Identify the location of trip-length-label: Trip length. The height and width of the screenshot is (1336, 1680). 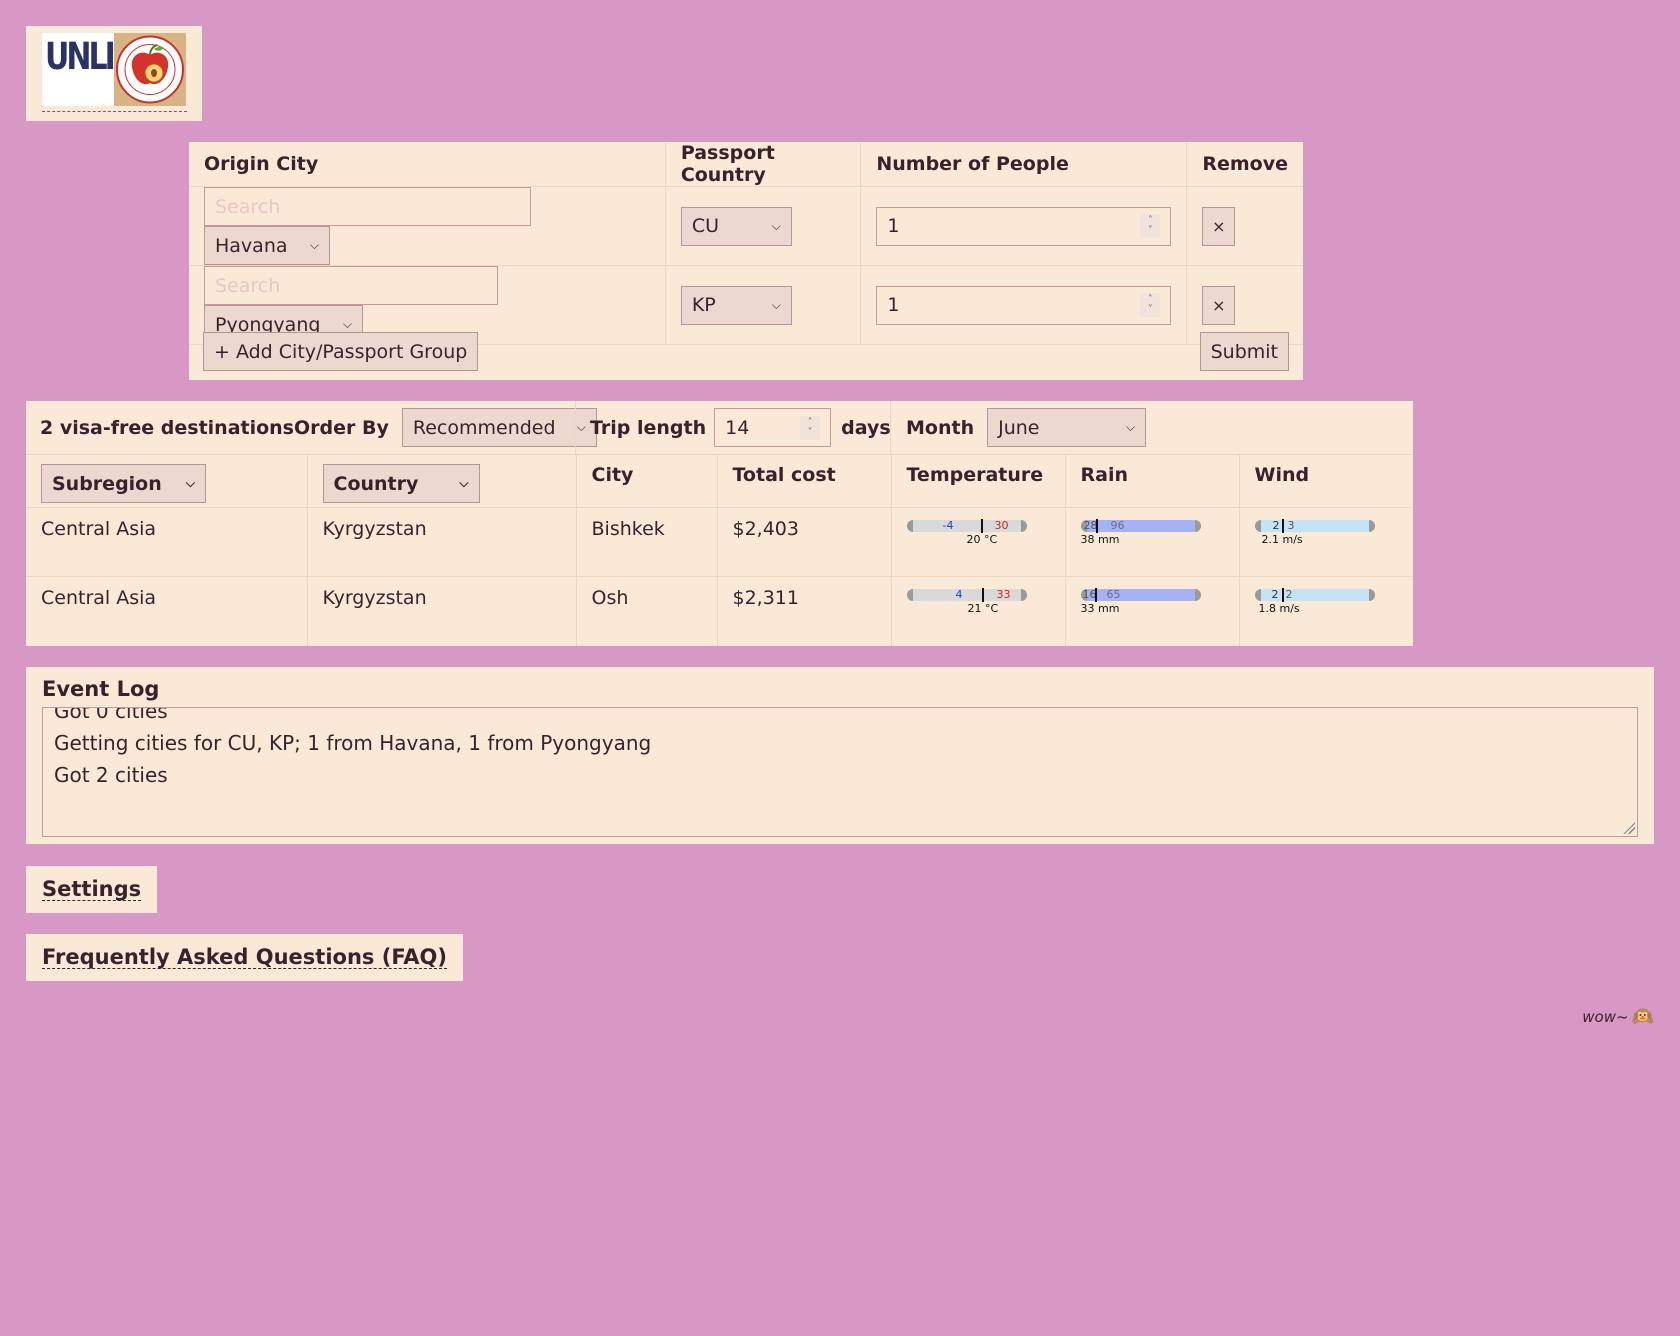
(648, 427).